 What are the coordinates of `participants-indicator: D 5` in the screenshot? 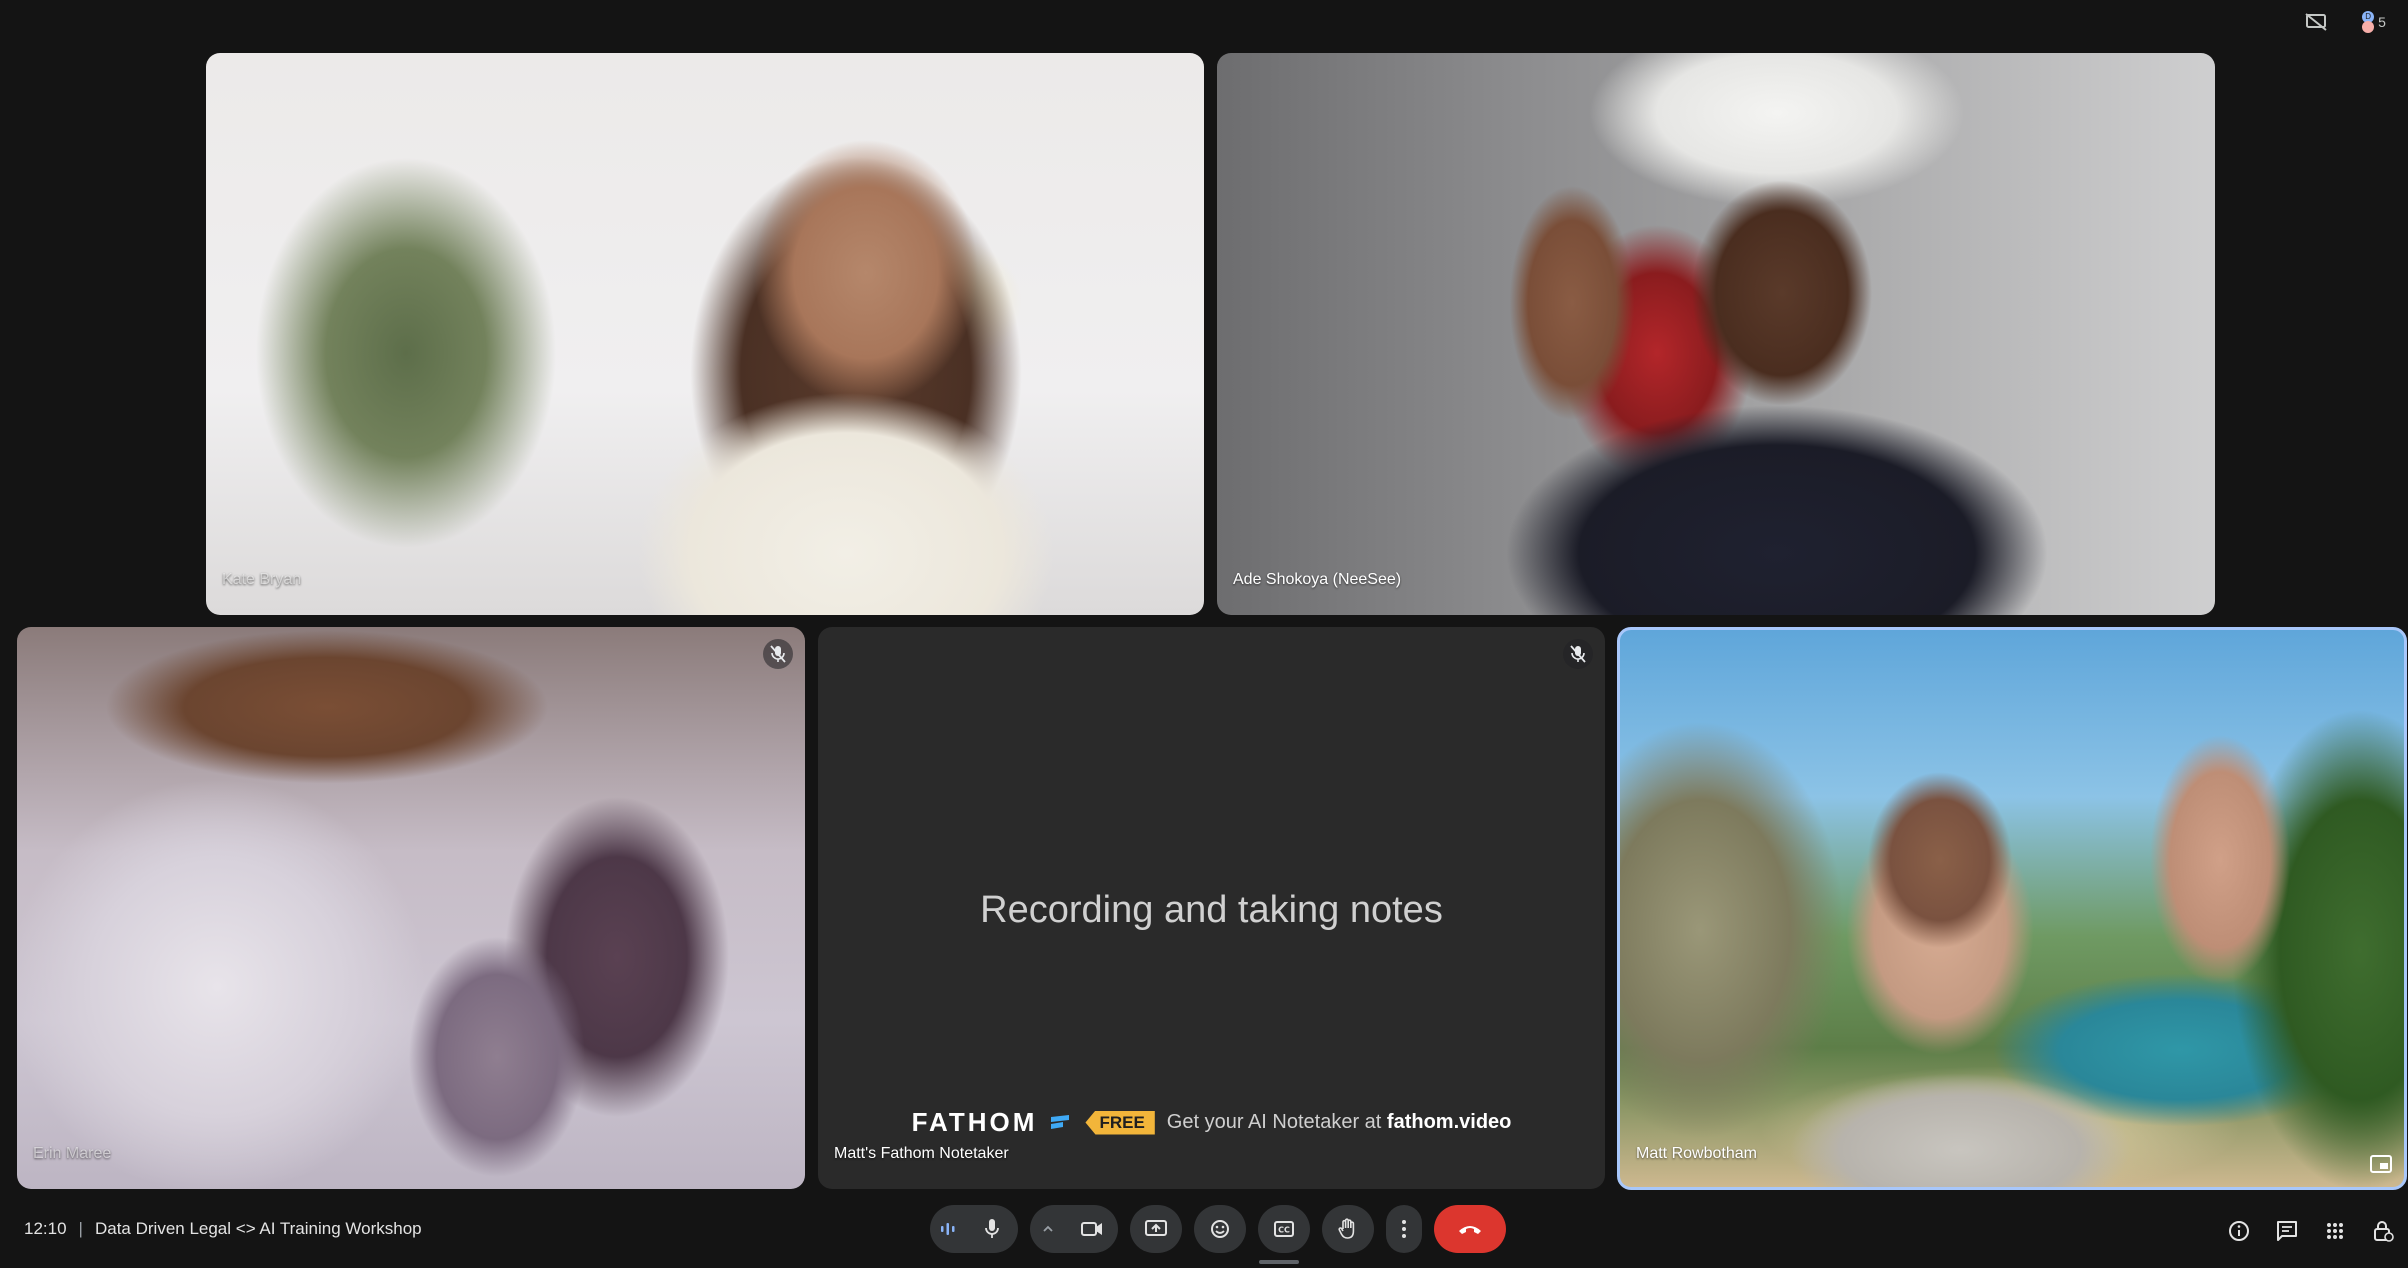 It's located at (2374, 22).